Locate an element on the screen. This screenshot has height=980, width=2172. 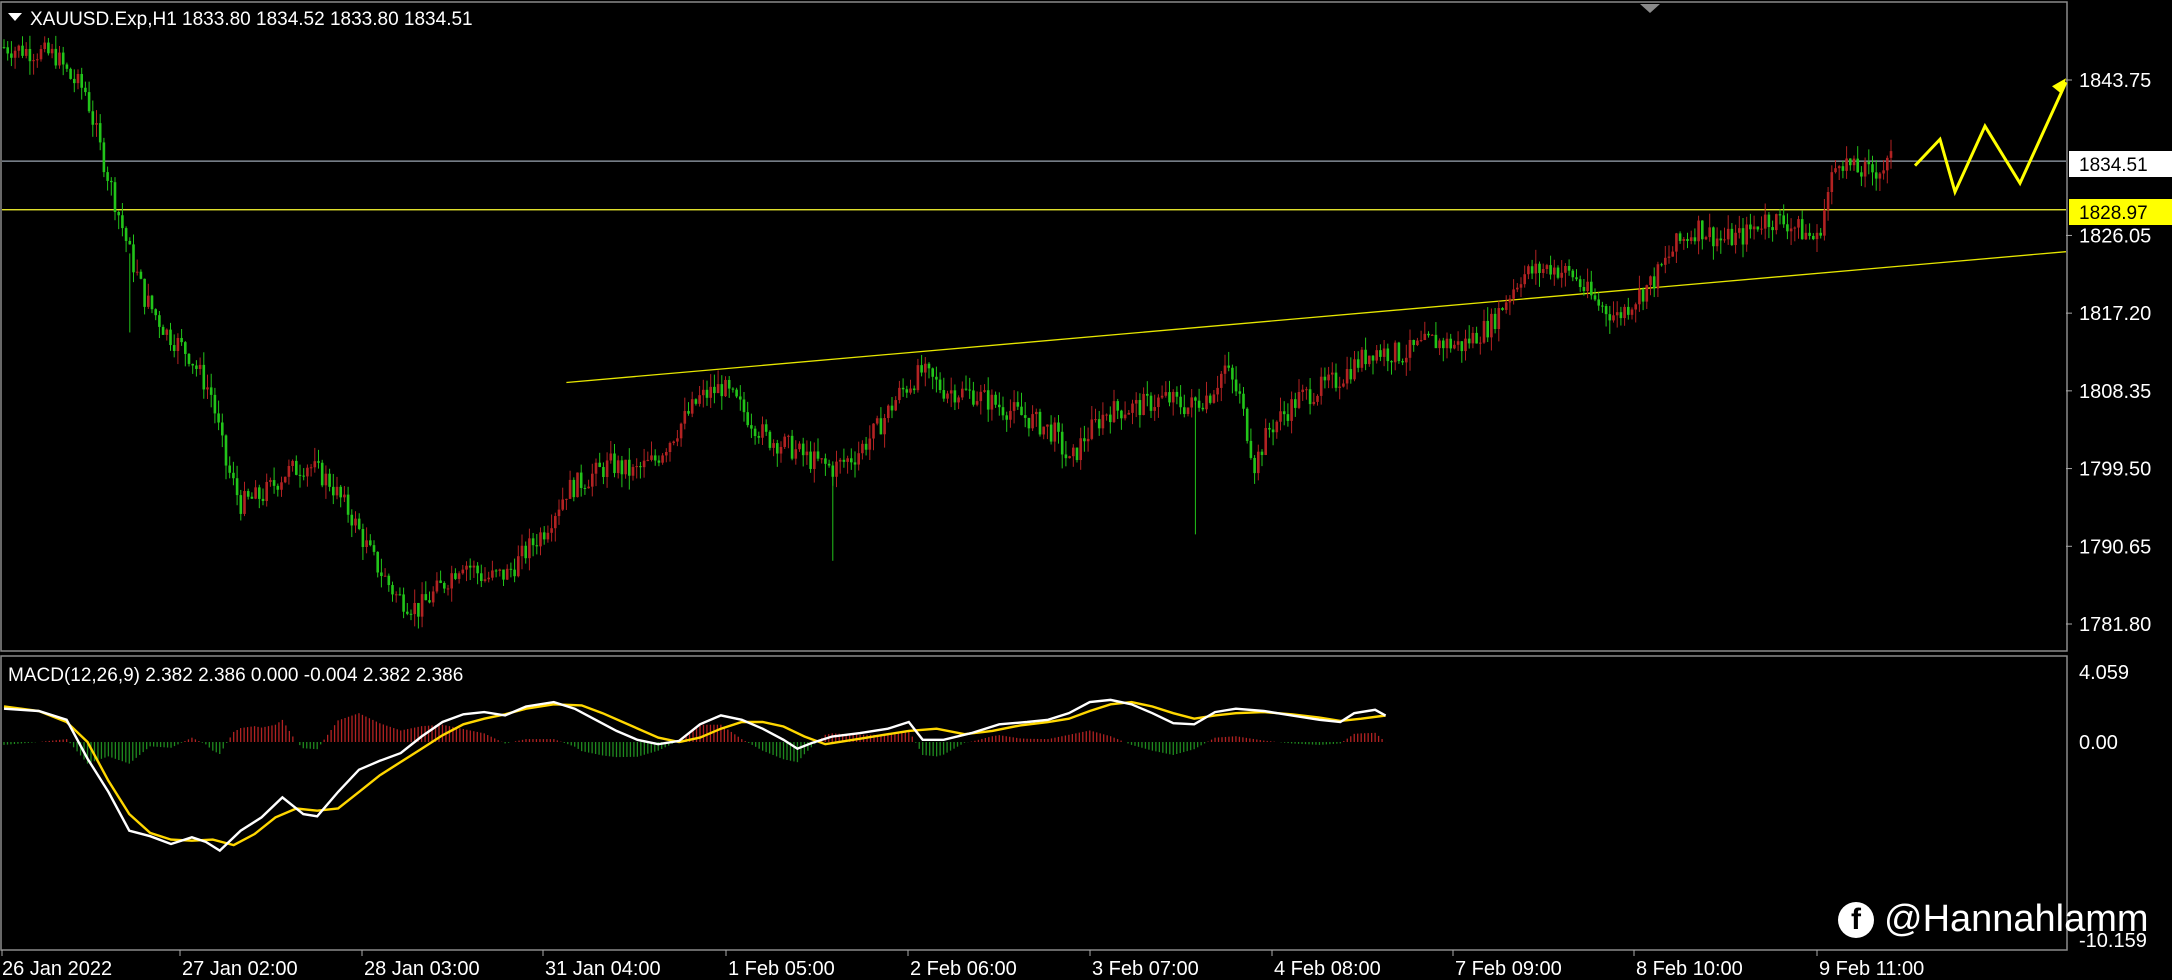
price-tick-label: 1799.50 is located at coordinates (2115, 470).